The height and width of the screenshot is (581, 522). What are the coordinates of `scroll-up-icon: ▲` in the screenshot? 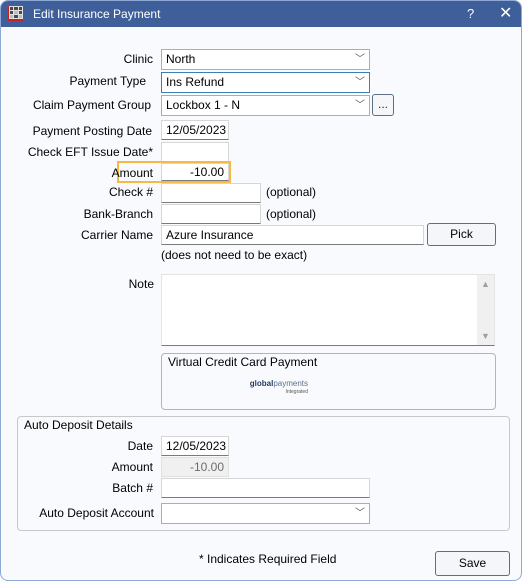 It's located at (485, 284).